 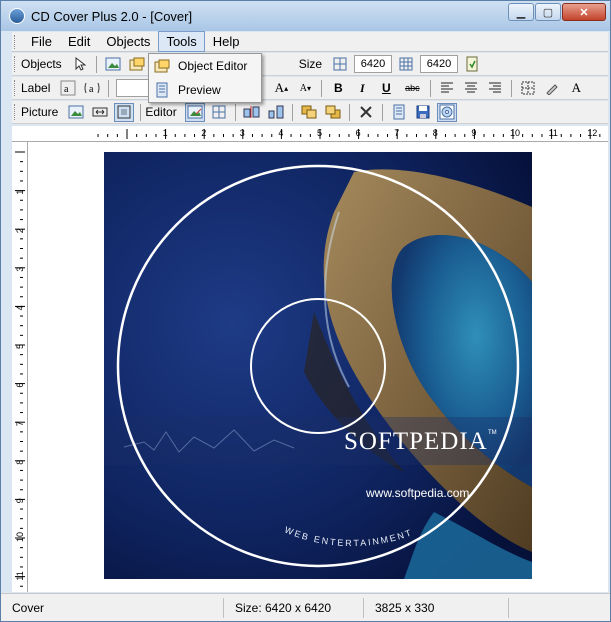 I want to click on apply-size-icon, so click(x=472, y=64).